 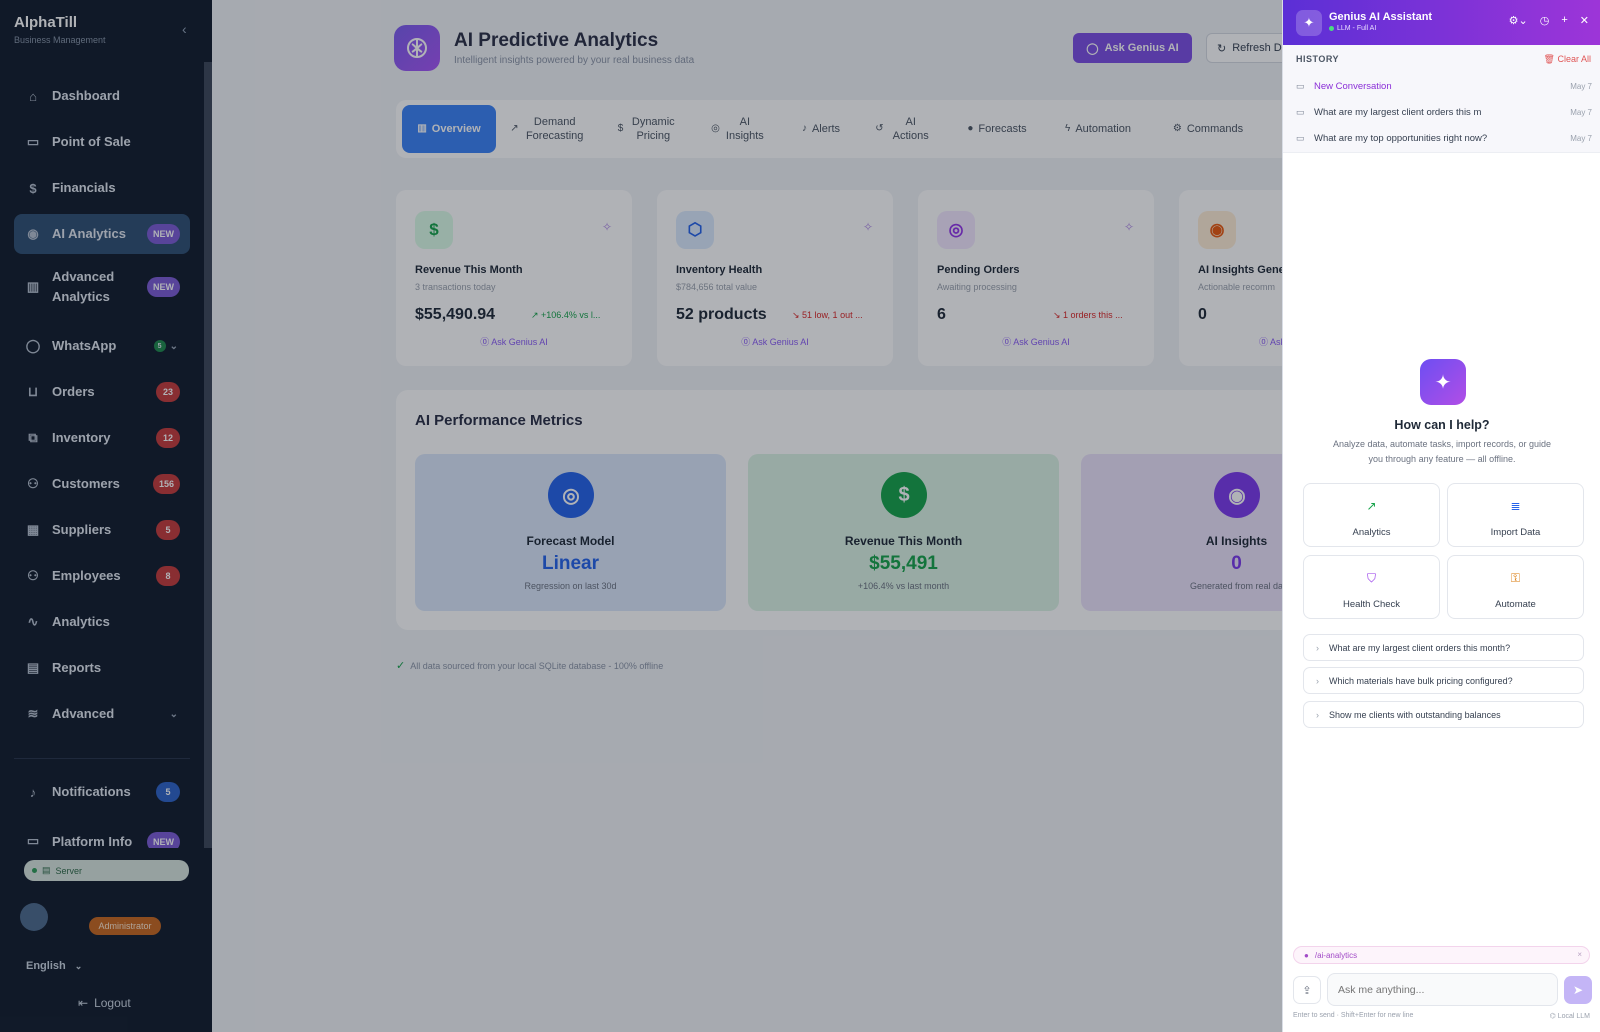 I want to click on sidebar-item-whatsapp: ◯ WhatsApp 5 ⌄, so click(x=102, y=346).